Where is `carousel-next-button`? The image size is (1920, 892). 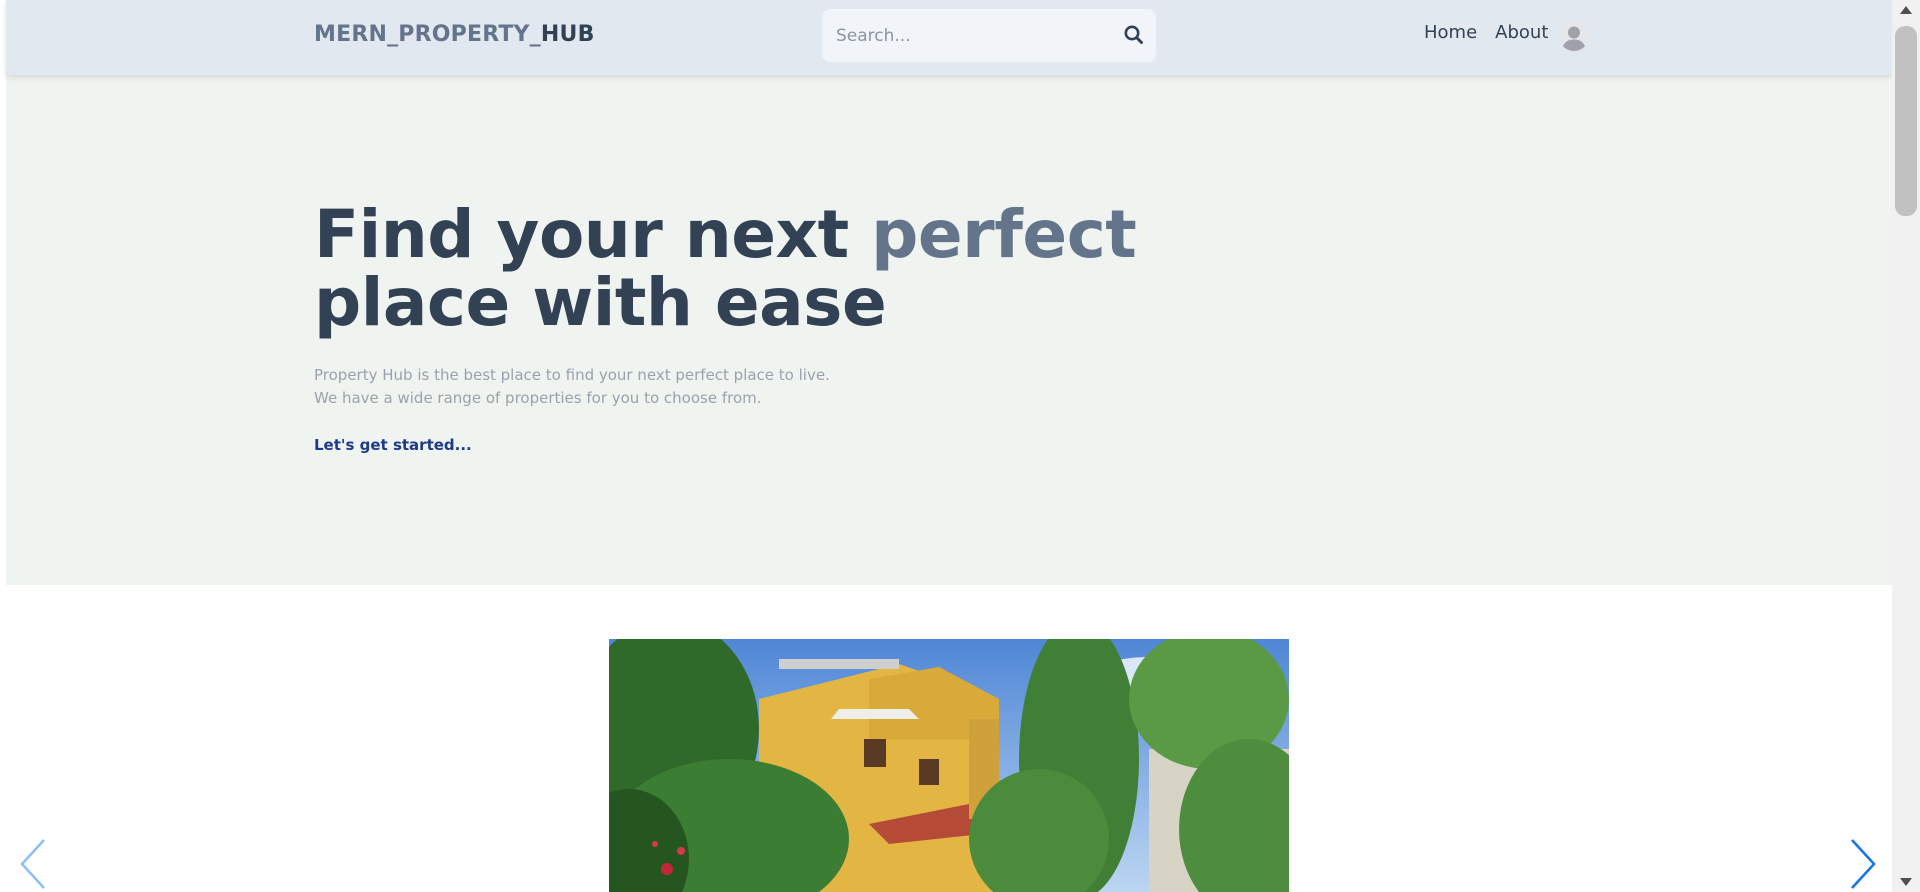 carousel-next-button is located at coordinates (1863, 864).